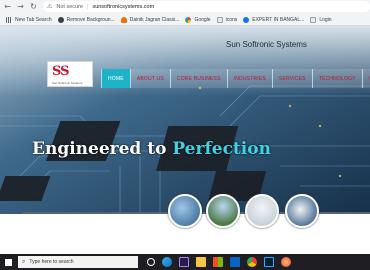 The height and width of the screenshot is (270, 370). Describe the element at coordinates (70, 74) in the screenshot. I see `site-logo: SS Sun Softronic Systems` at that location.